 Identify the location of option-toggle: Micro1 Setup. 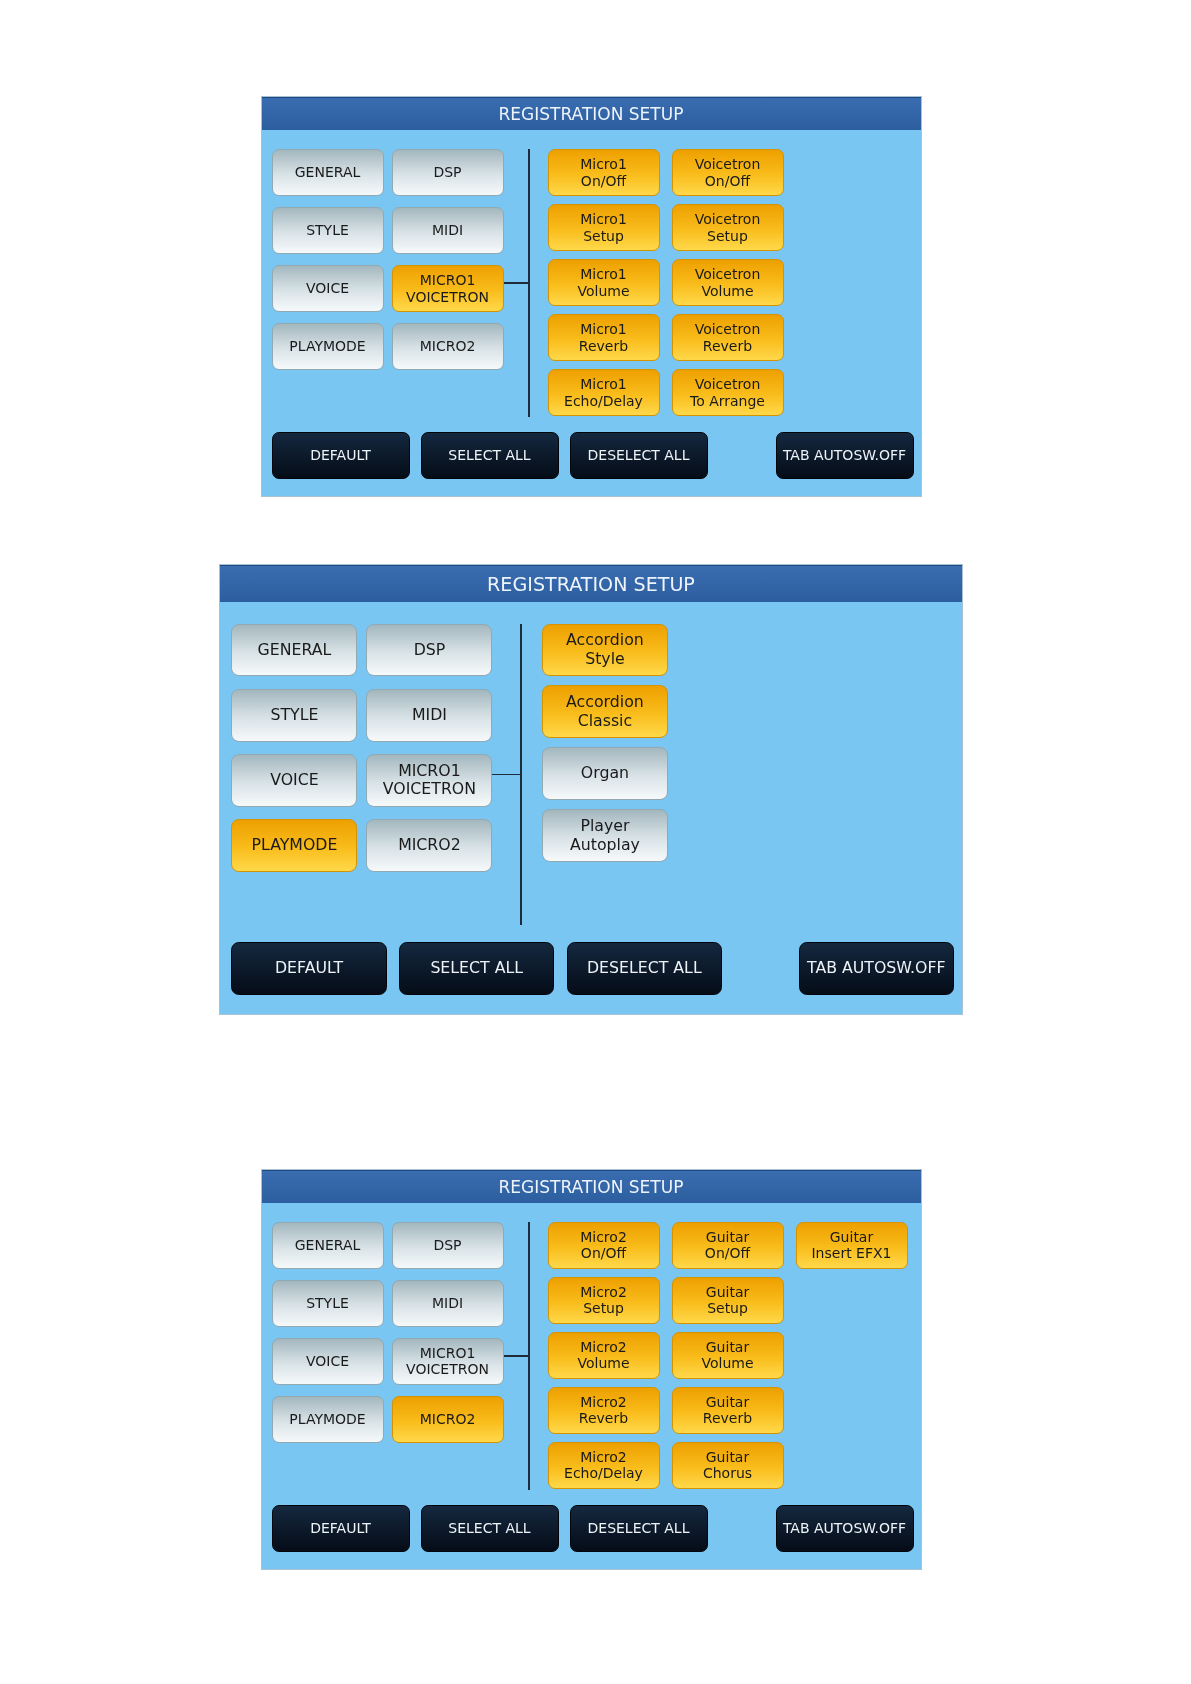
(603, 227).